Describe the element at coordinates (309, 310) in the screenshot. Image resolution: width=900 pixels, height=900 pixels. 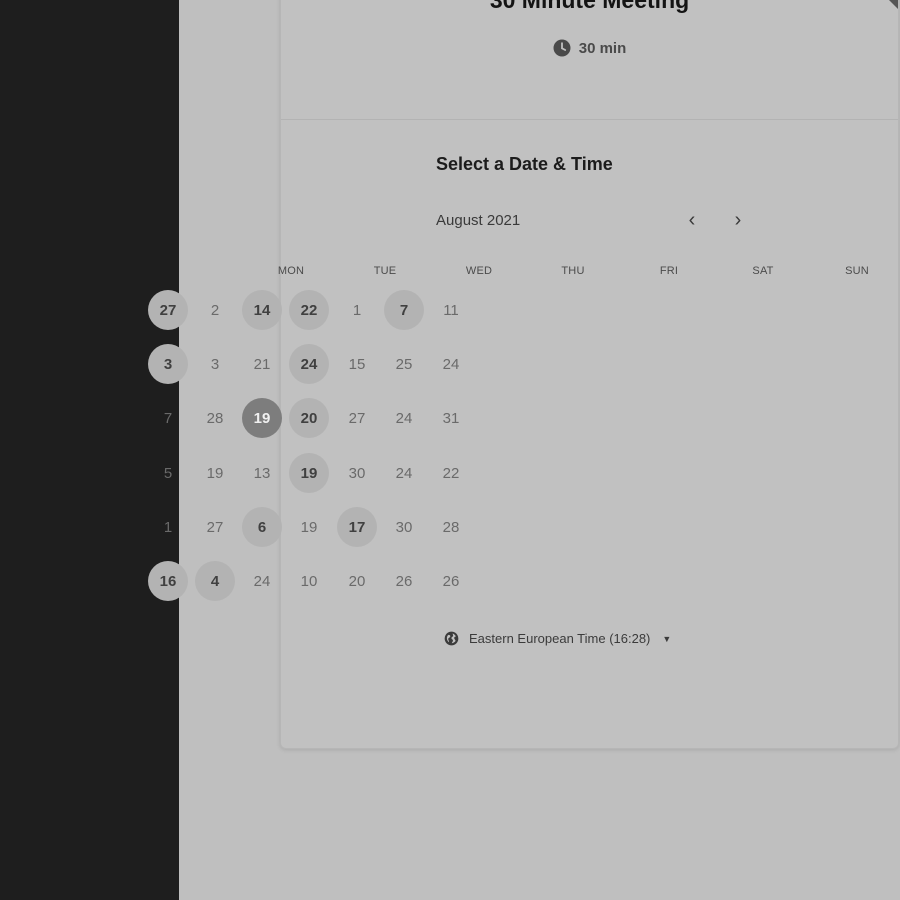
I see `calendar-day-available: 22` at that location.